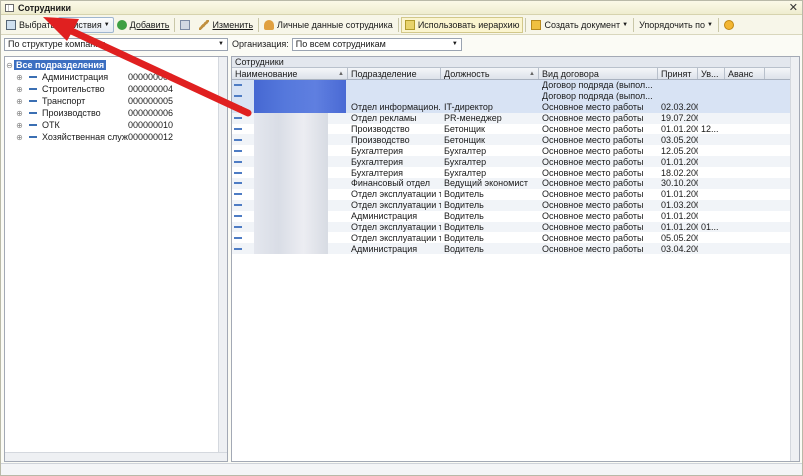 This screenshot has width=803, height=476. Describe the element at coordinates (156, 70) in the screenshot. I see `annotation-arrow-shaft` at that location.